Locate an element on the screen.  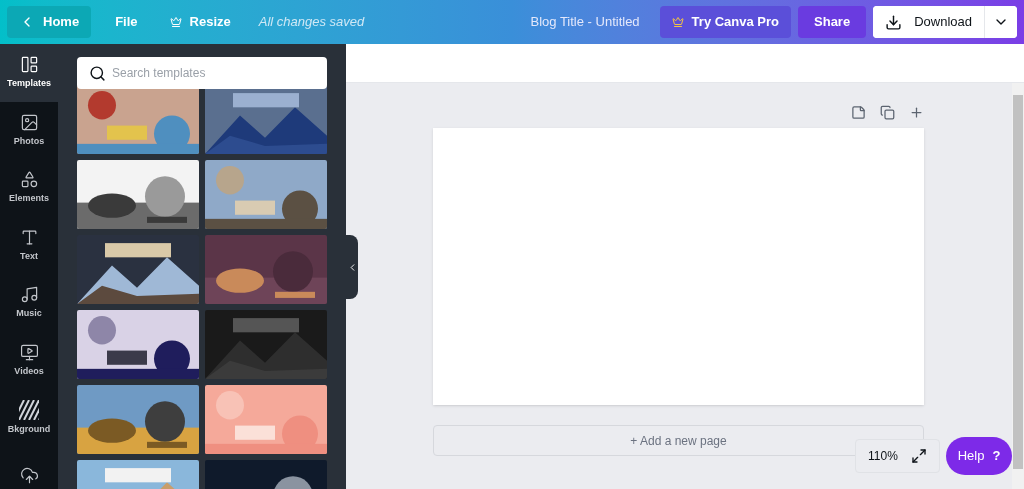
help-button: Help ? is located at coordinates (979, 456).